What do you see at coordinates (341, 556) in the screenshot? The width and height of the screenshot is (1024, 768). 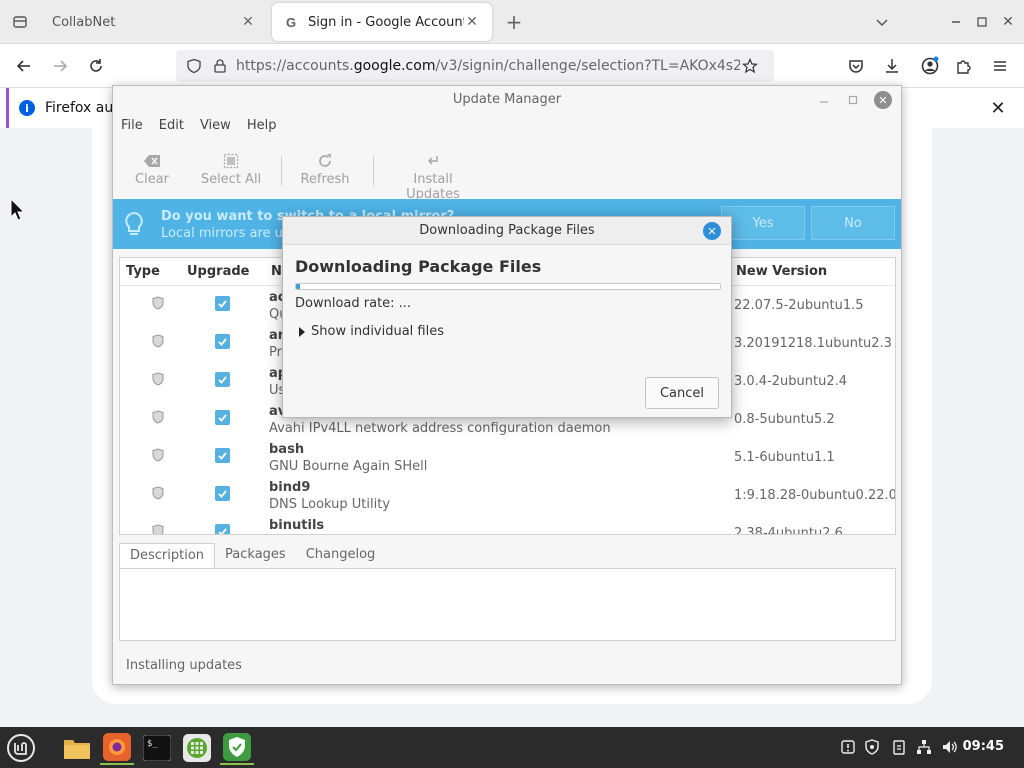 I see `tab-changelog: Changelog` at bounding box center [341, 556].